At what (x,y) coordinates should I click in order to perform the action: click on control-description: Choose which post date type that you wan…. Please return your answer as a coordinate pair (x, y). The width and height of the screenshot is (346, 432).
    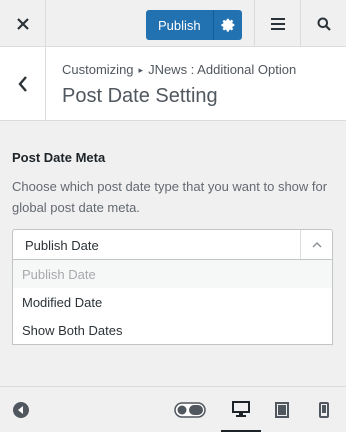
    Looking at the image, I should click on (170, 197).